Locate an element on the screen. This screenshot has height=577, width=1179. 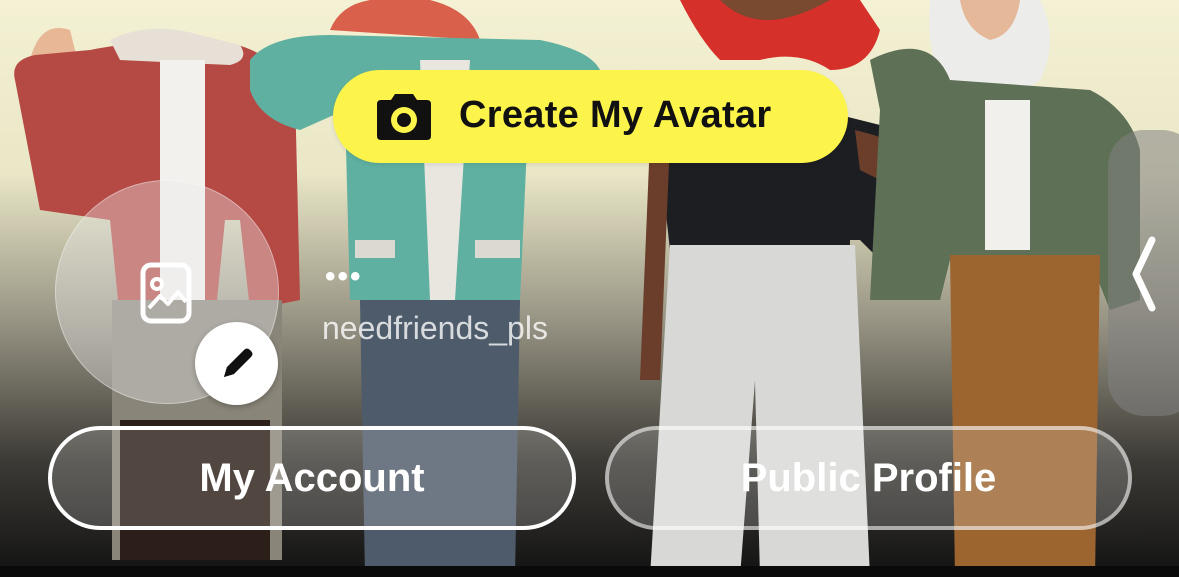
edit-avatar-button is located at coordinates (236, 363).